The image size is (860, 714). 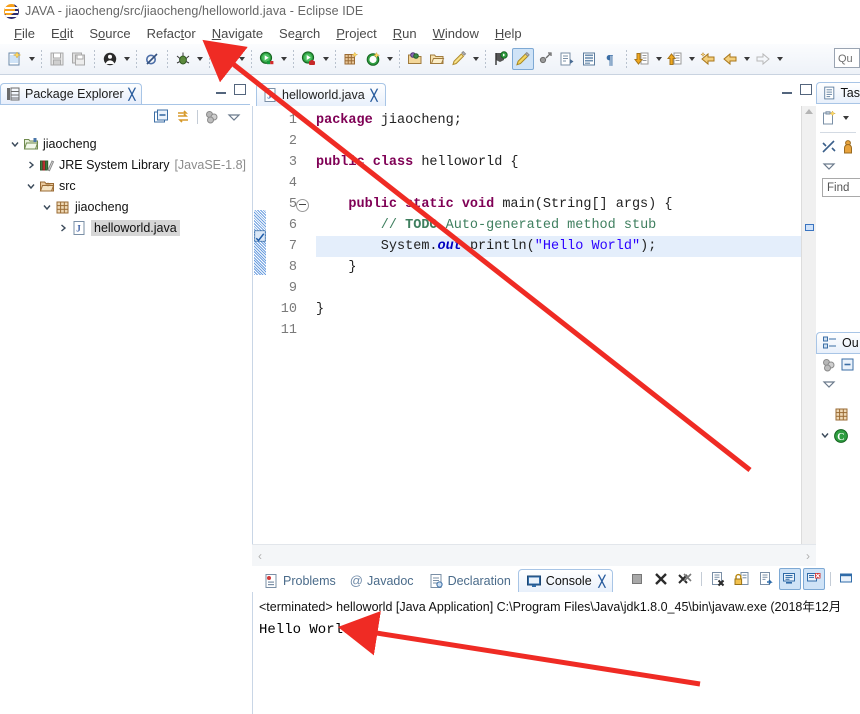 I want to click on open-type-button, so click(x=415, y=59).